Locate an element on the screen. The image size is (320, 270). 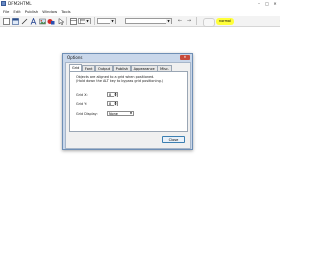
grid-display-select: None ▼ is located at coordinates (120, 113).